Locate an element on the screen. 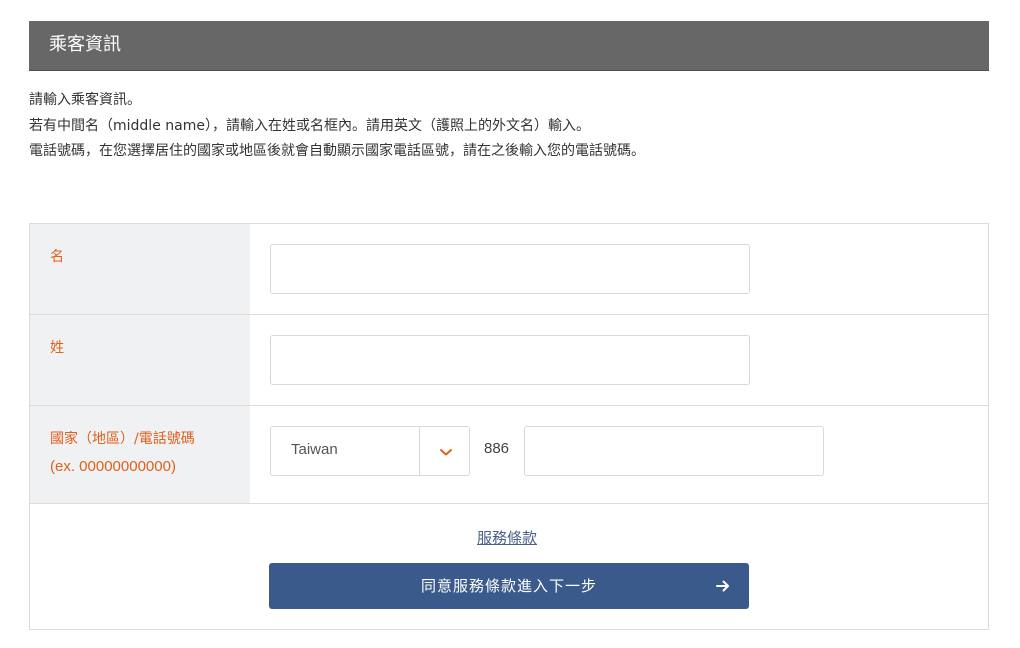 This screenshot has height=648, width=1020. terms-of-service-link: 服務條款 is located at coordinates (507, 537).